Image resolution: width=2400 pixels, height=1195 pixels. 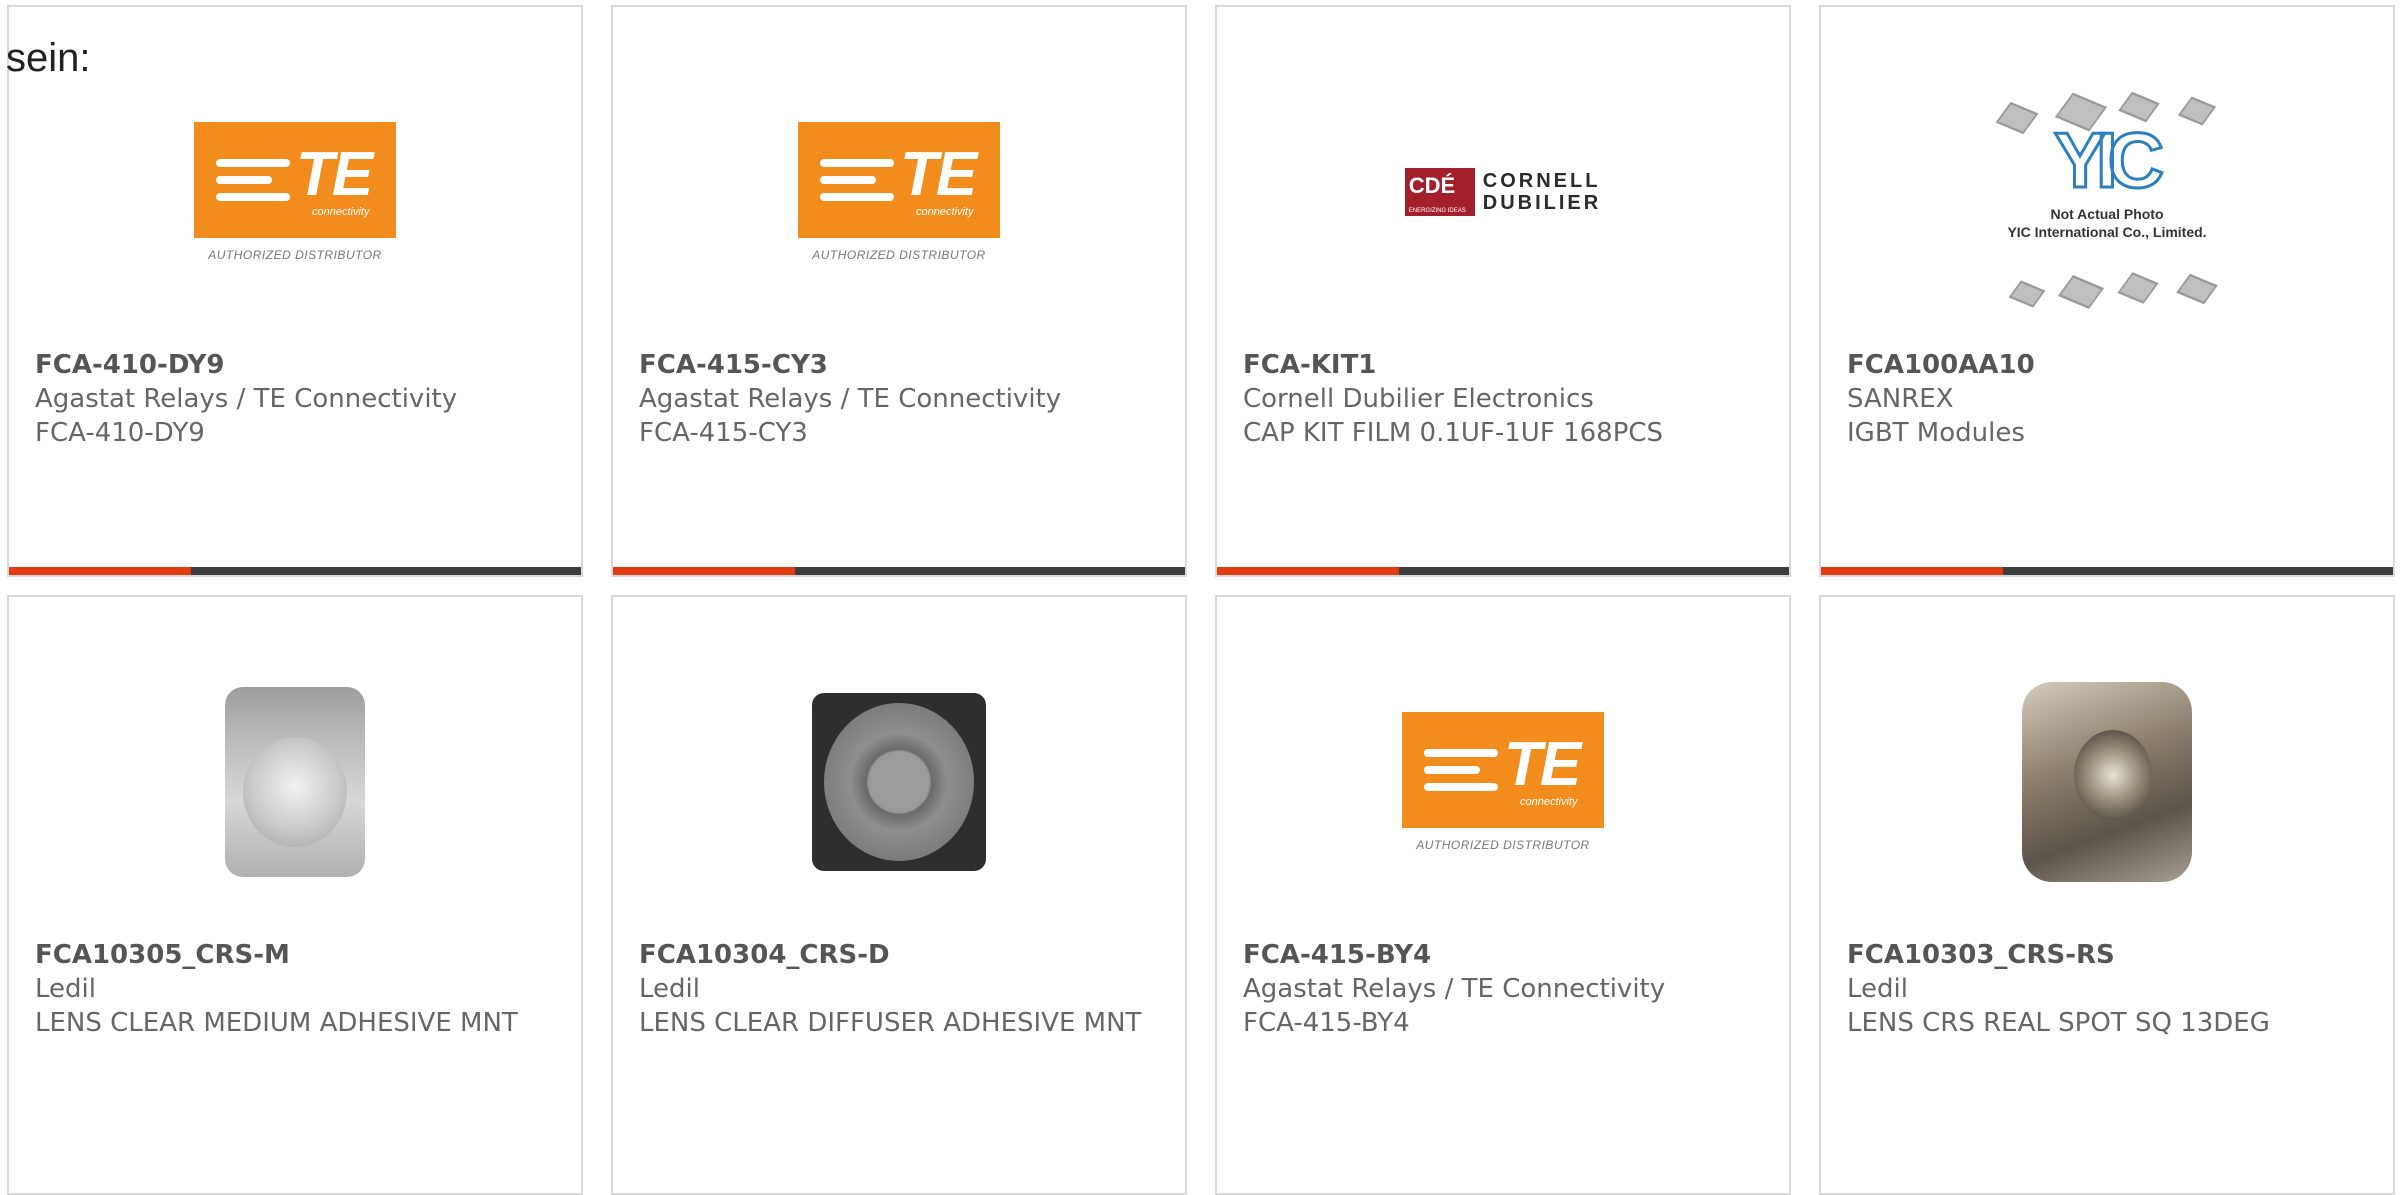 I want to click on part-number: FCA100AA10, so click(x=2110, y=365).